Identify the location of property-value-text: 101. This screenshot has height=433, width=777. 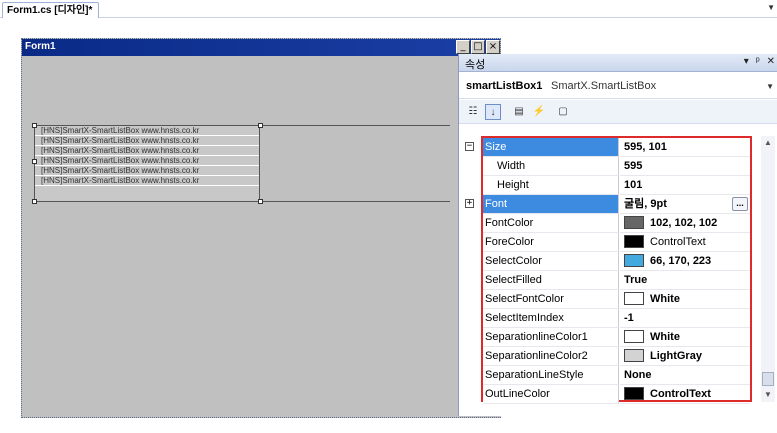
(633, 185).